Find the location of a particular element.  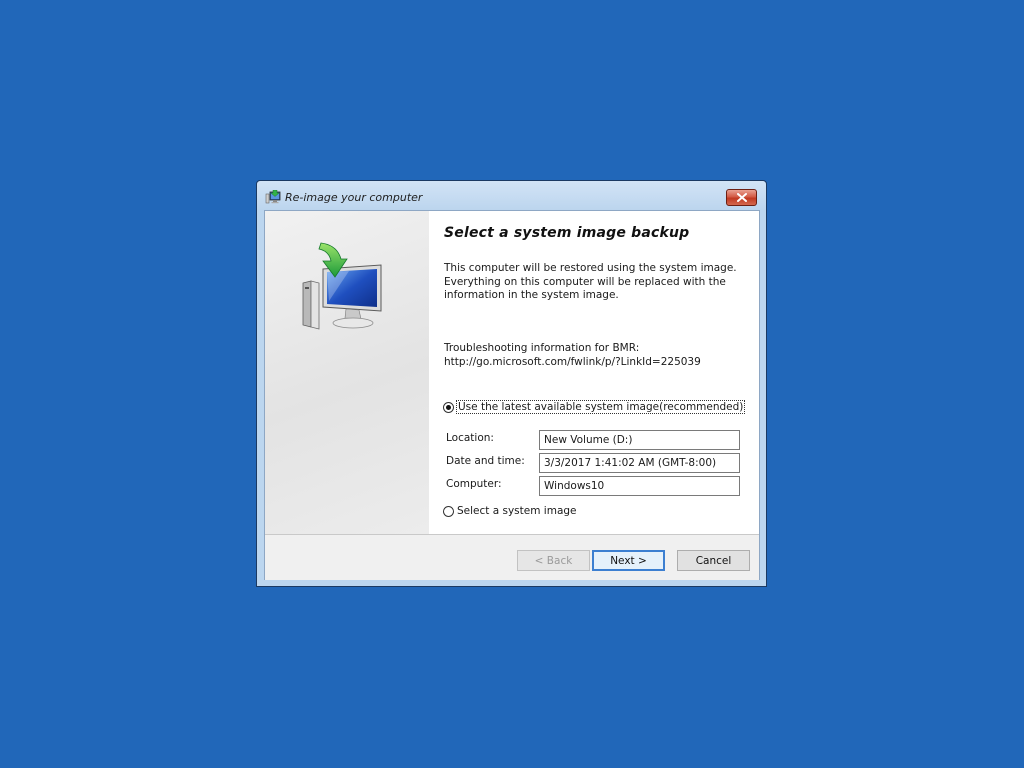

computer-label: Computer: is located at coordinates (474, 484).